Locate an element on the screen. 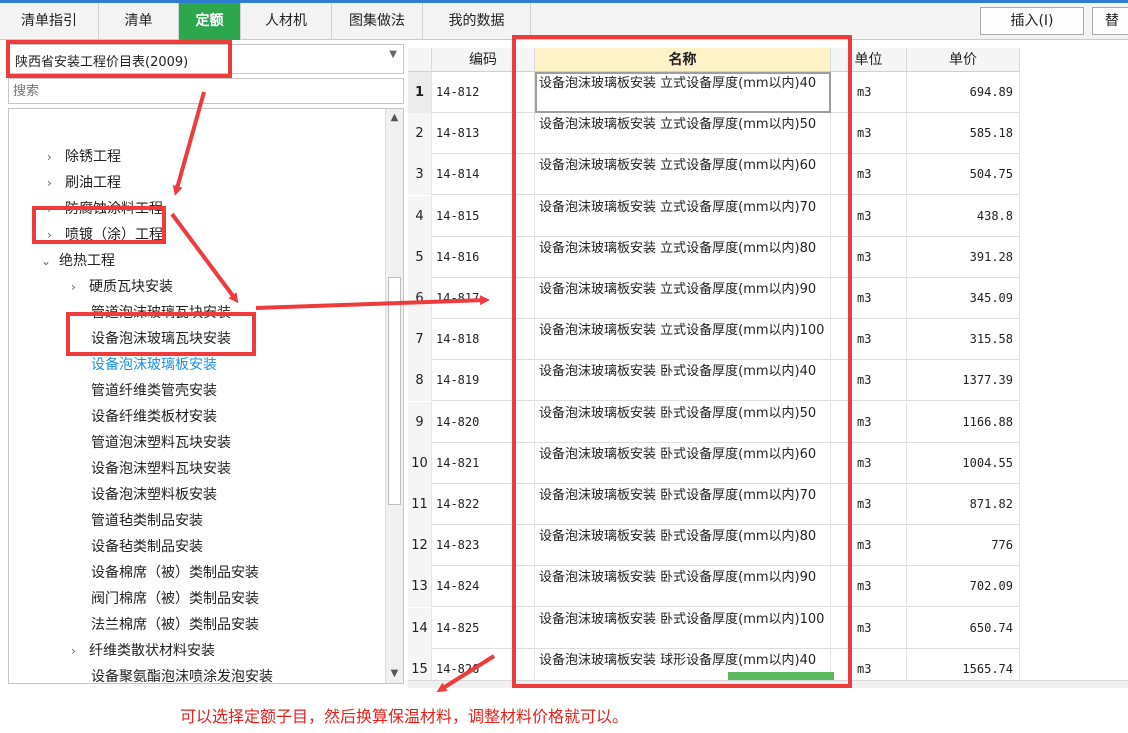  row-index: 2 is located at coordinates (420, 134).